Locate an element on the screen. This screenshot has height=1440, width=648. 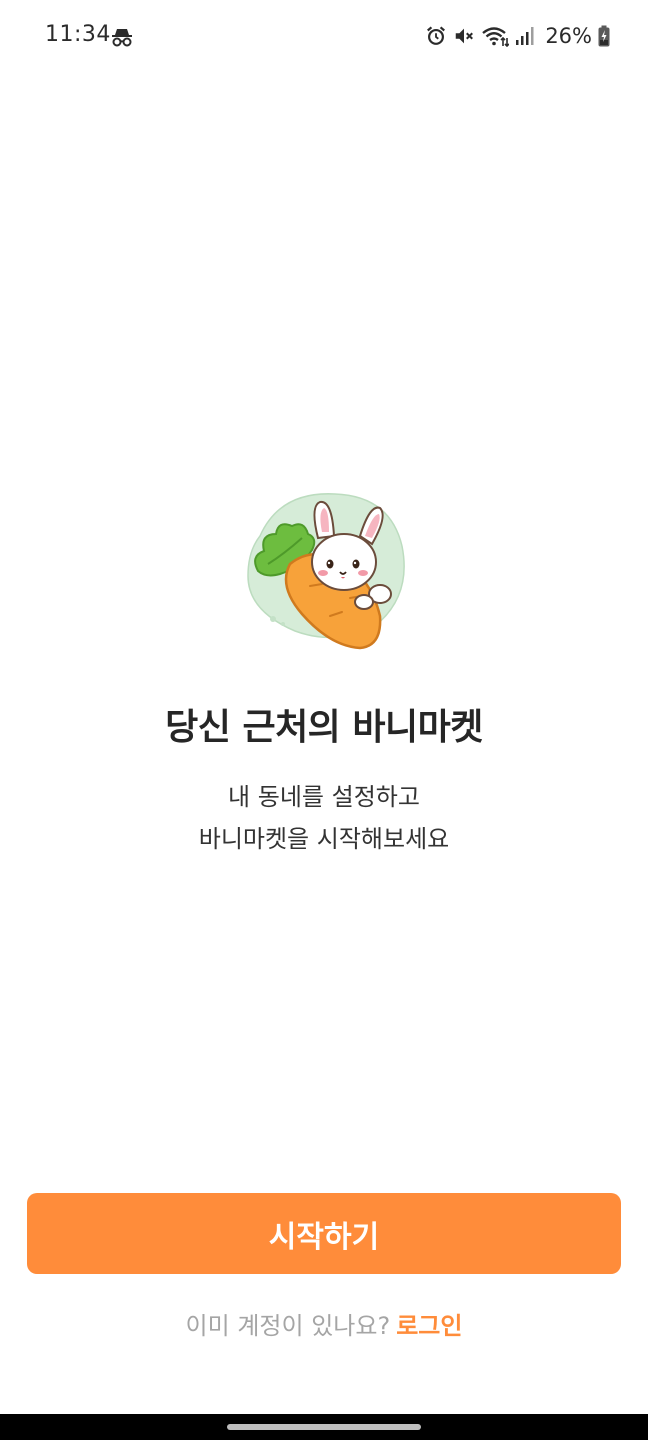
bunny-carrot-illustration is located at coordinates (325, 571).